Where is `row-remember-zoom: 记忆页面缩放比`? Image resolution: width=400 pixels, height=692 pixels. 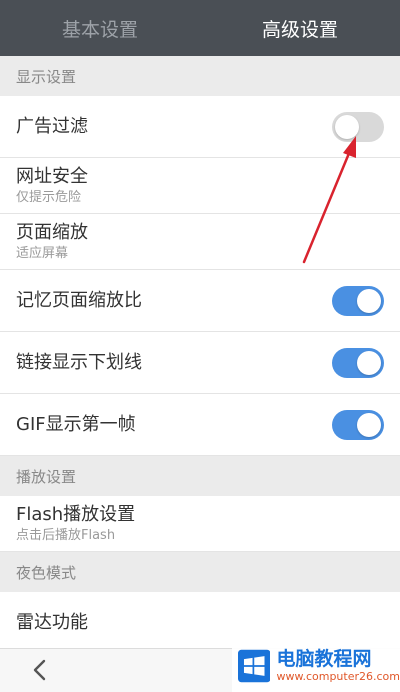 row-remember-zoom: 记忆页面缩放比 is located at coordinates (200, 301).